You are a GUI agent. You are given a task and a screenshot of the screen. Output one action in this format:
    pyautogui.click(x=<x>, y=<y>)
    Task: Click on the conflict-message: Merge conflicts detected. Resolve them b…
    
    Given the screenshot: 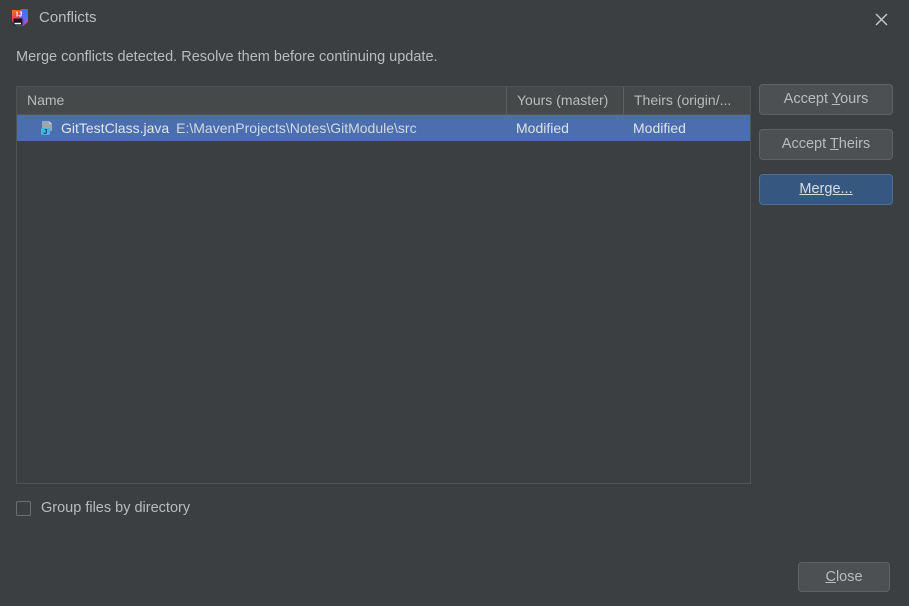 What is the action you would take?
    pyautogui.click(x=227, y=57)
    